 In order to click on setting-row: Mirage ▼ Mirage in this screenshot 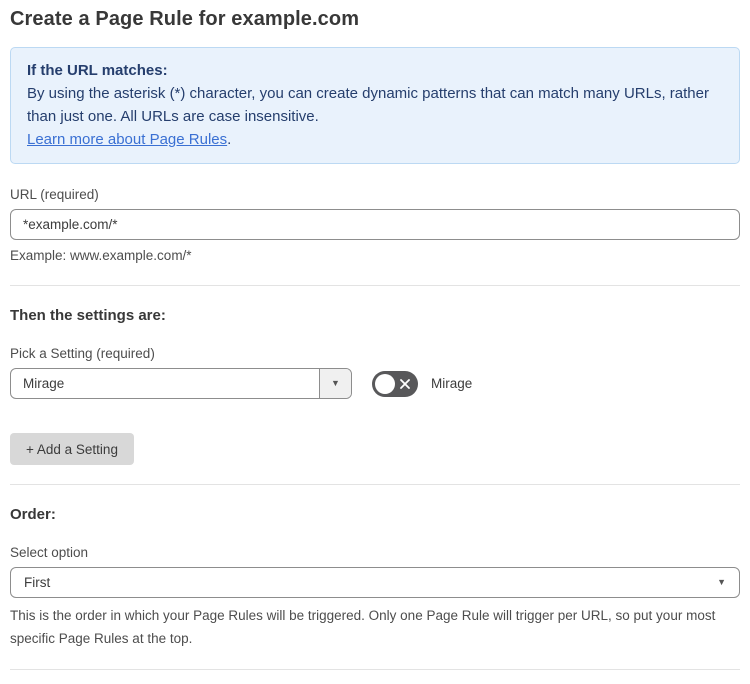, I will do `click(375, 384)`.